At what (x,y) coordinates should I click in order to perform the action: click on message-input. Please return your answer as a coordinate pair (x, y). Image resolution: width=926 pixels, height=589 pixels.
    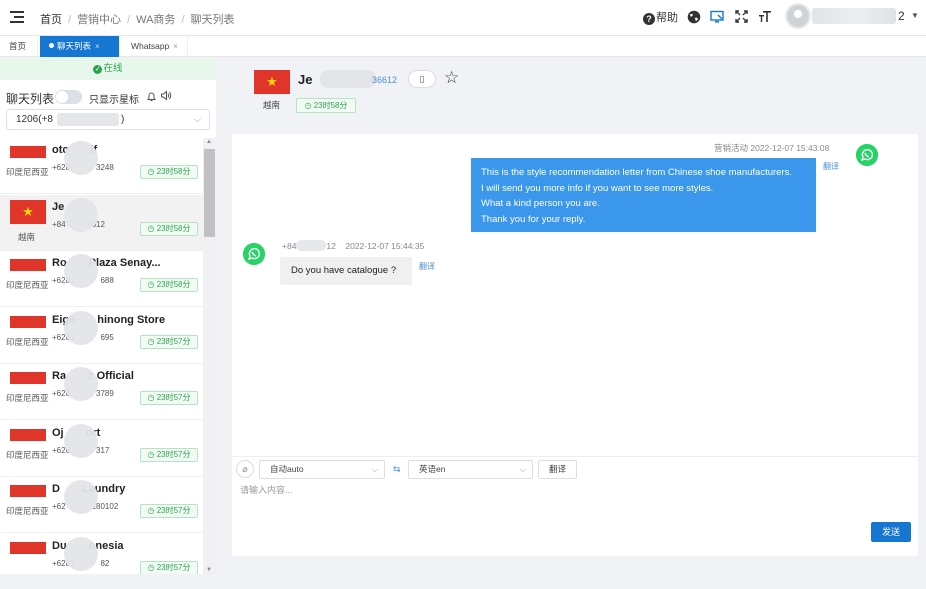
    Looking at the image, I should click on (570, 503).